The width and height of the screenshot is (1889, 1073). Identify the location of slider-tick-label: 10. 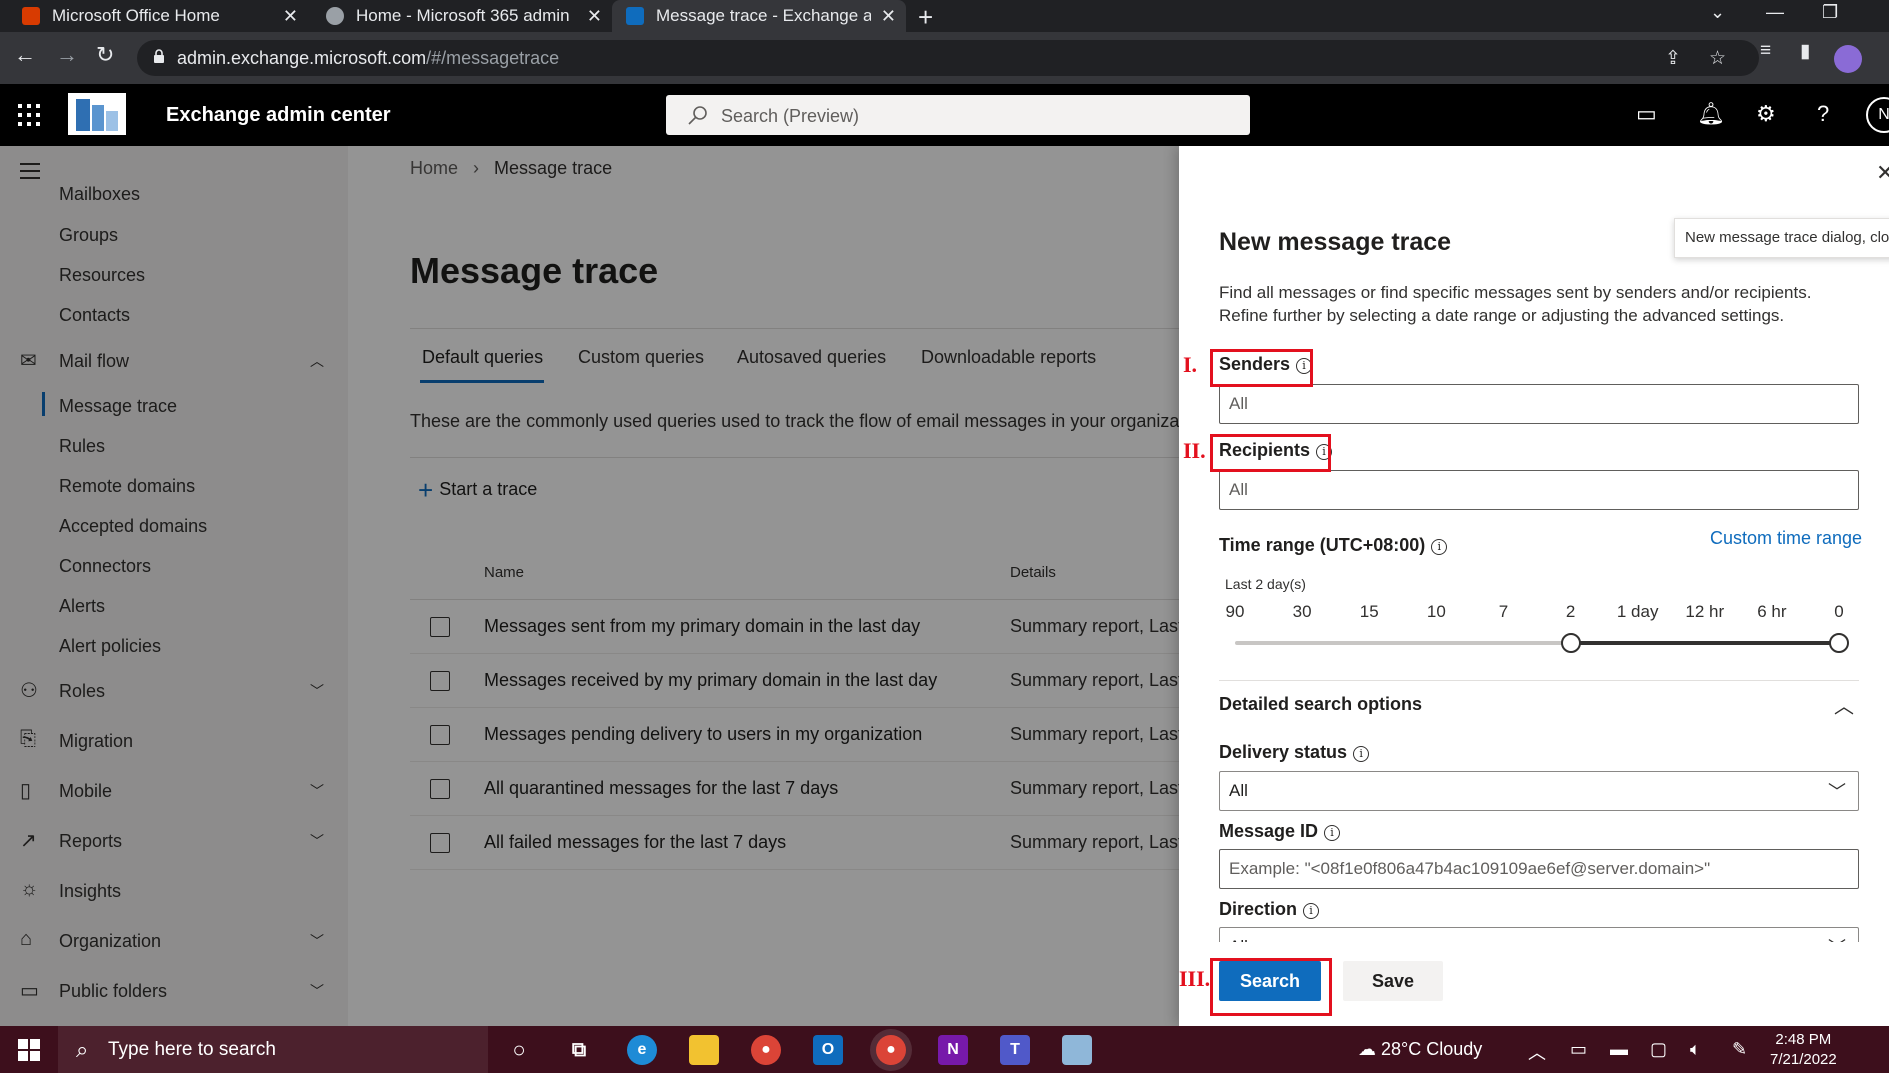
(1436, 611).